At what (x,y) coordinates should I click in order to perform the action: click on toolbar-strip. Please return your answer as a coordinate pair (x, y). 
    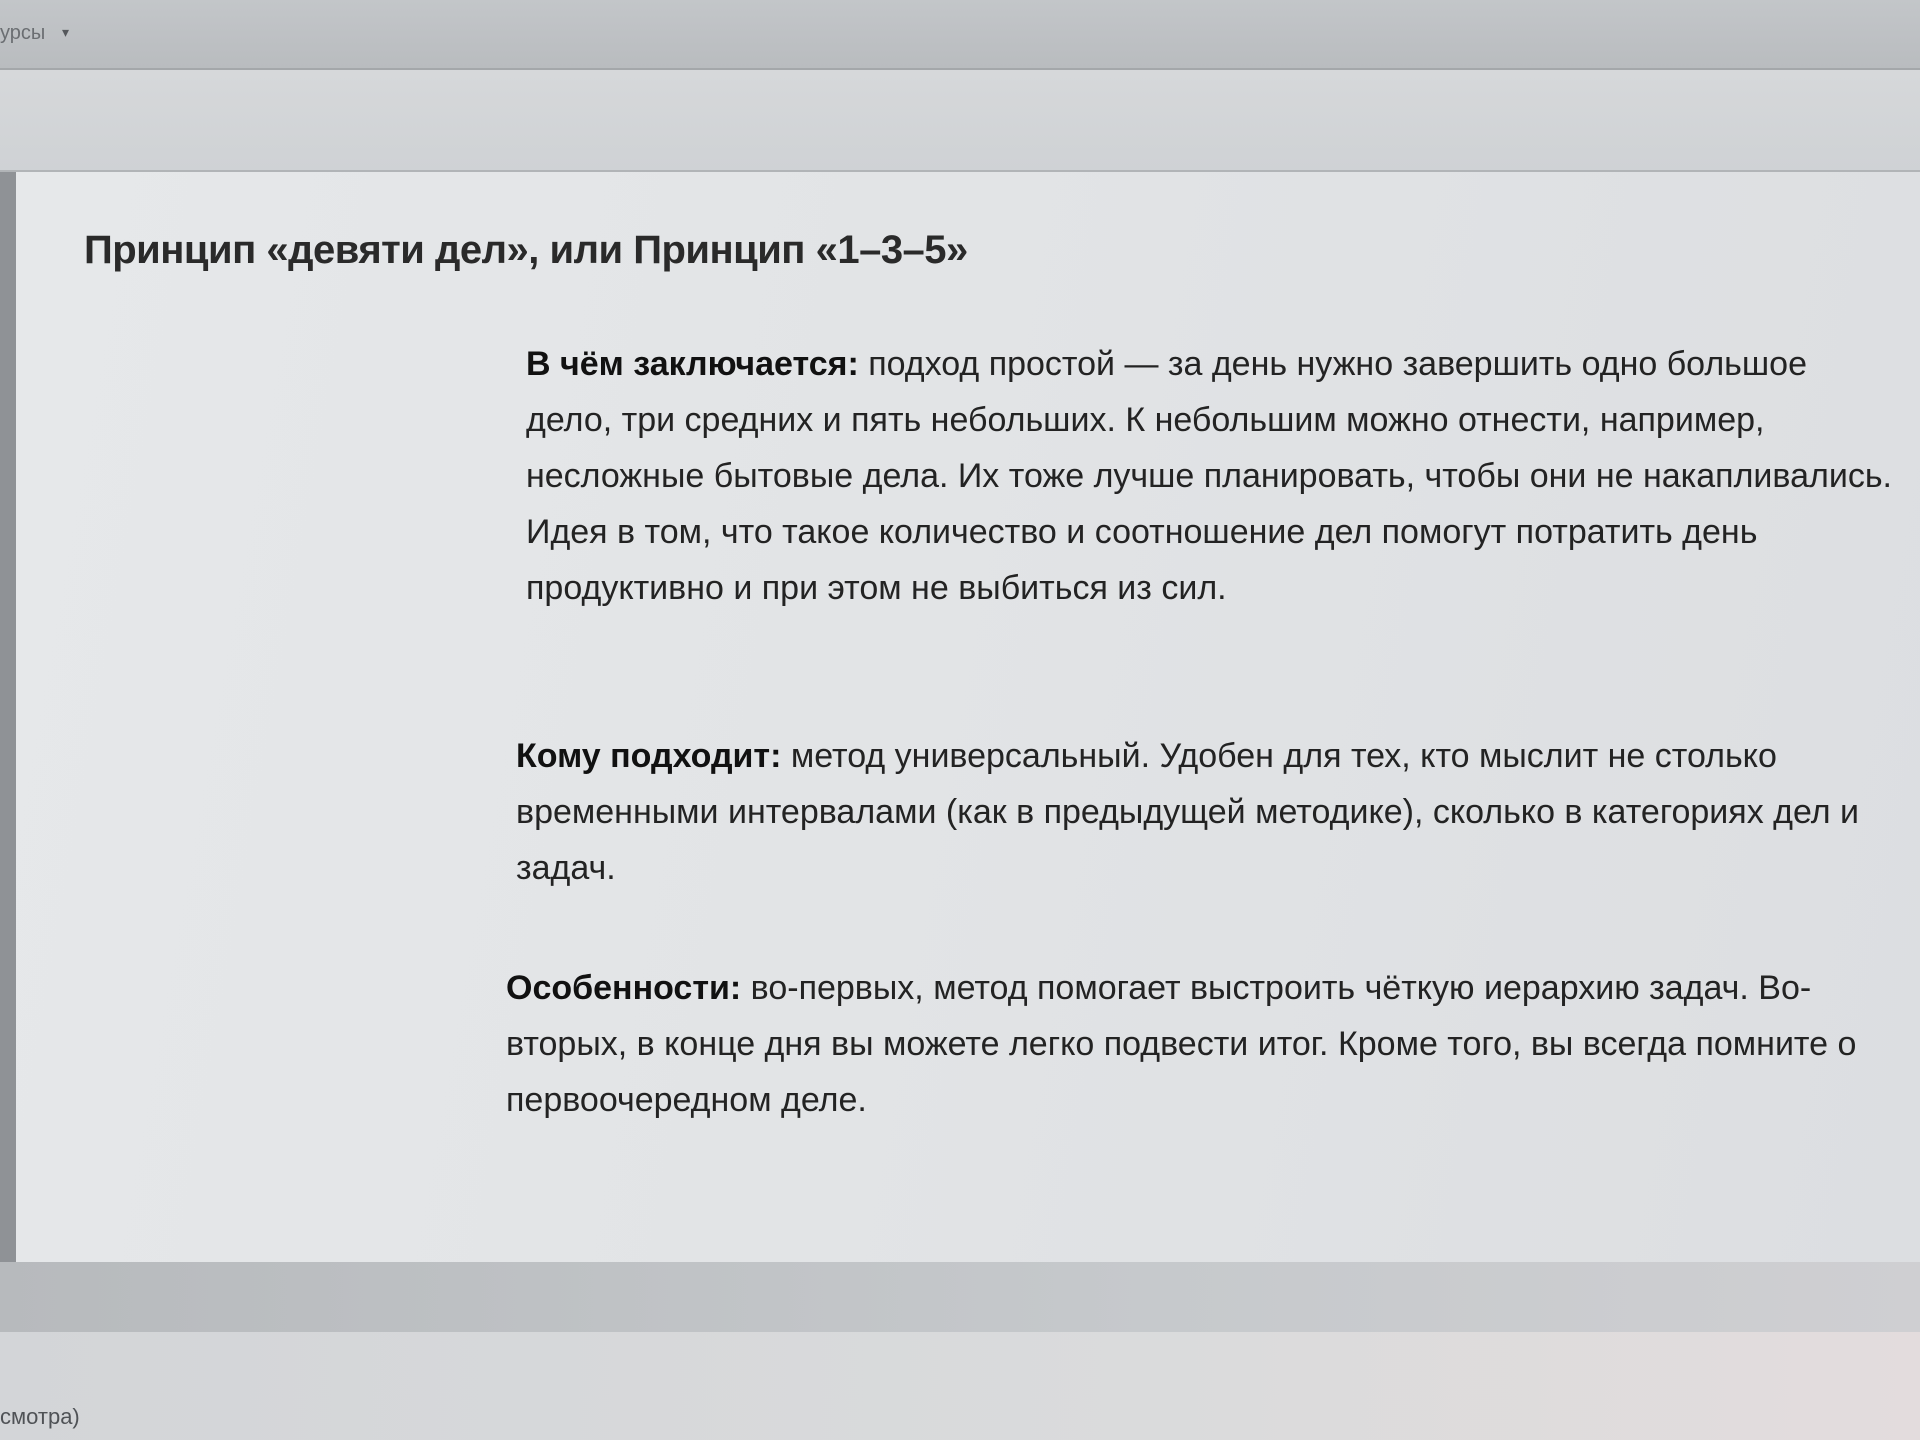
    Looking at the image, I should click on (960, 121).